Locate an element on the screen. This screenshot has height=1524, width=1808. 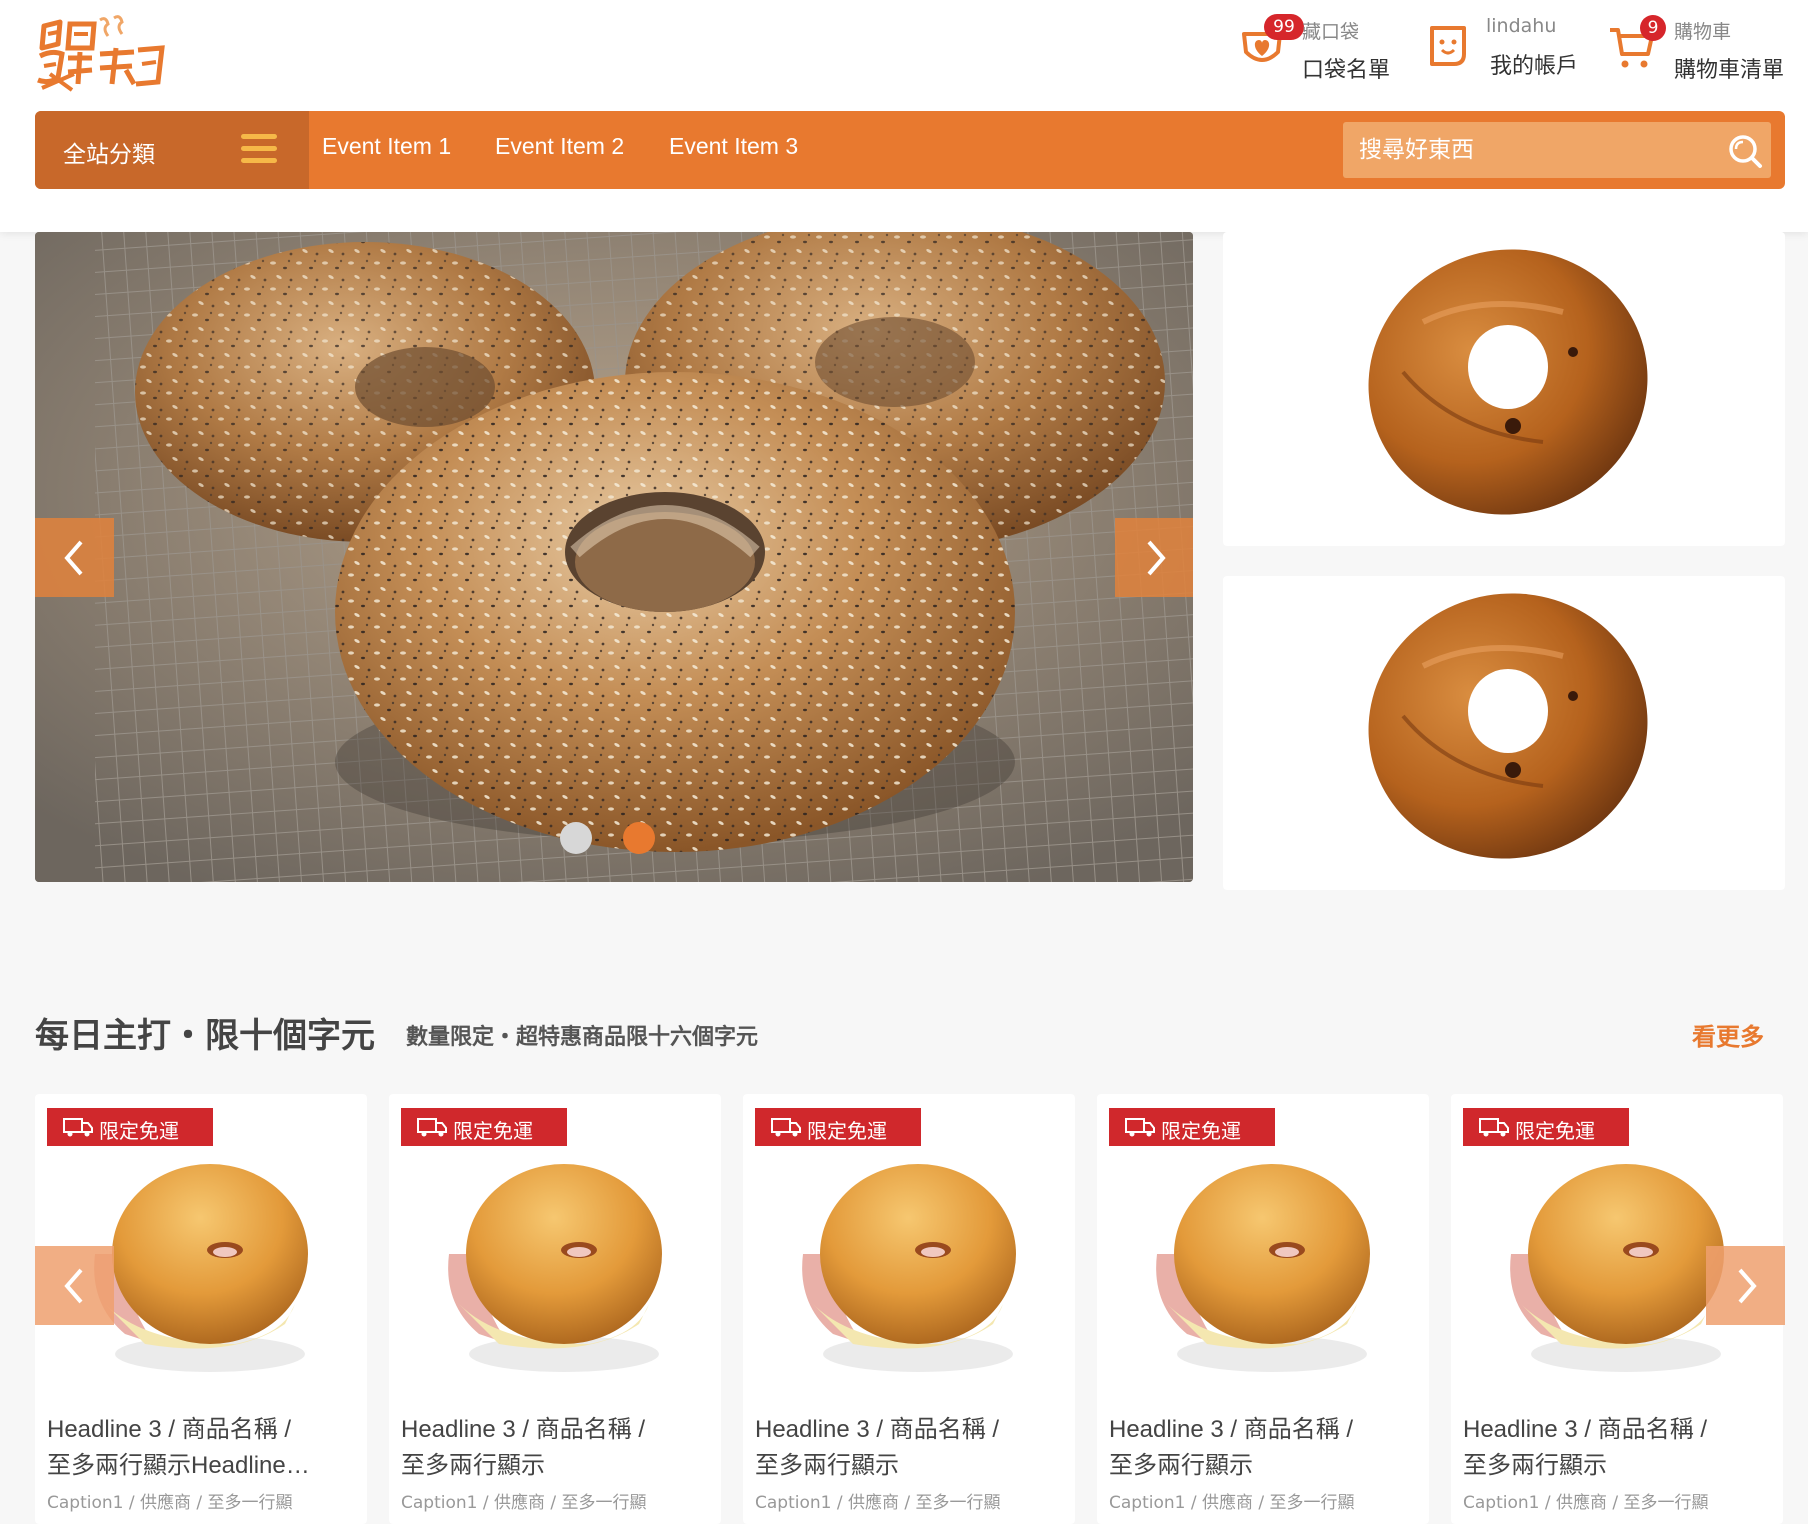
products-prev-button is located at coordinates (74, 1285).